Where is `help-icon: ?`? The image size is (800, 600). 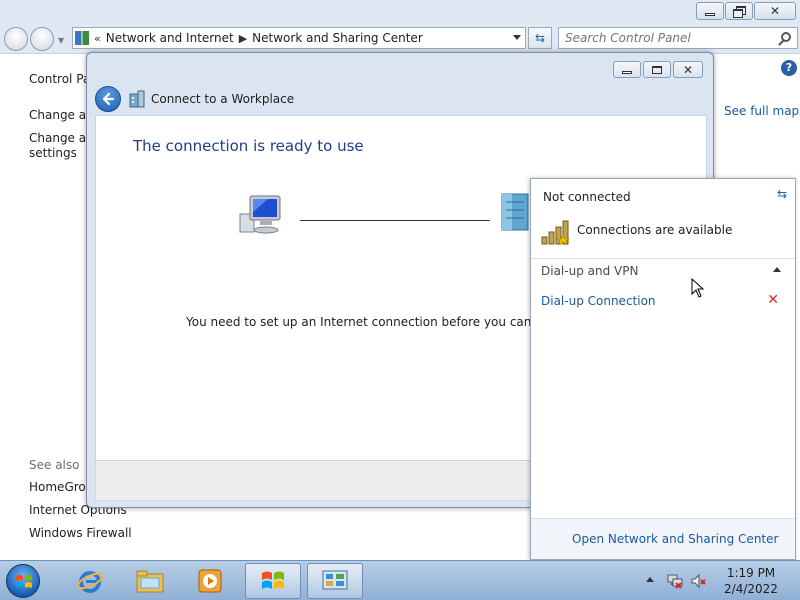 help-icon: ? is located at coordinates (789, 68).